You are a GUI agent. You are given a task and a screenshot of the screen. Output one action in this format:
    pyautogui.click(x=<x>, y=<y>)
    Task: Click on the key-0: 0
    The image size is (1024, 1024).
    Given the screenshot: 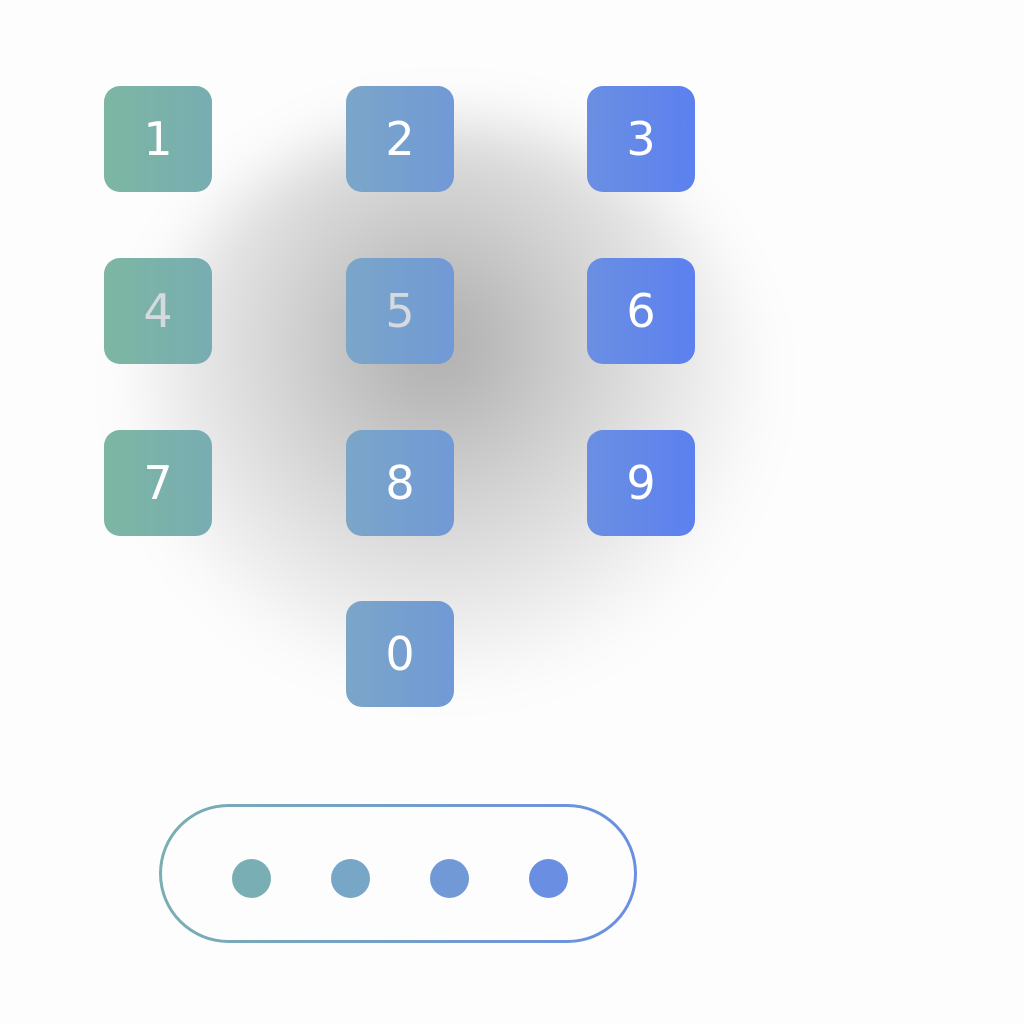 What is the action you would take?
    pyautogui.click(x=400, y=654)
    